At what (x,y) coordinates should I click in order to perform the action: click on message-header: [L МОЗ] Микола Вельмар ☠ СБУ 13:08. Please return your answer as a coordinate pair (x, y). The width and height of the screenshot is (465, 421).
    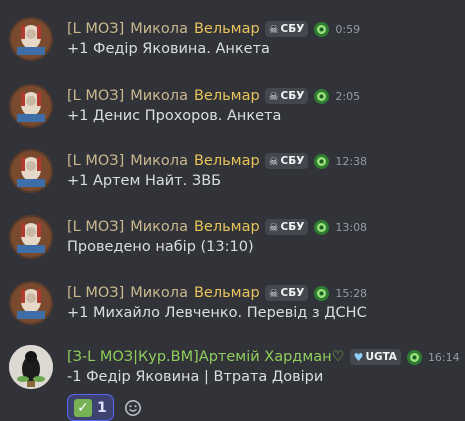
    Looking at the image, I should click on (217, 227).